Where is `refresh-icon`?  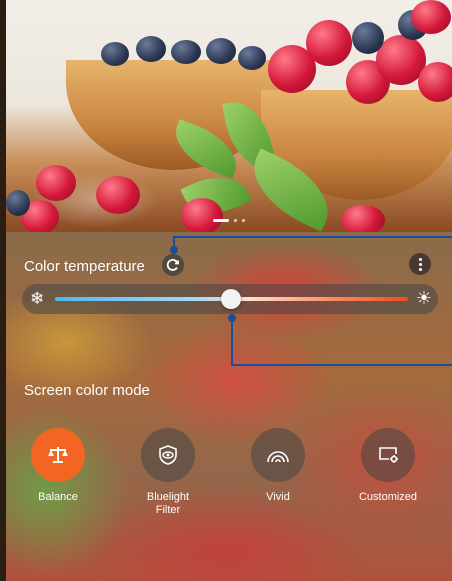 refresh-icon is located at coordinates (172, 265).